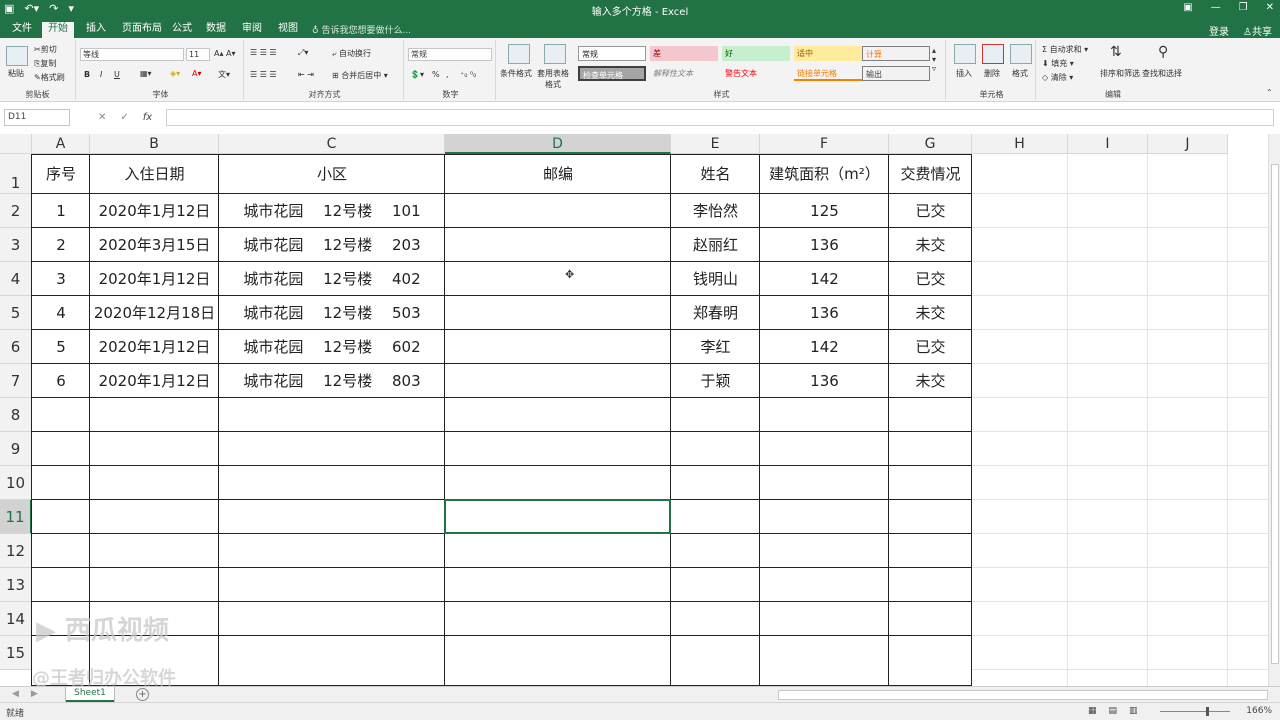  What do you see at coordinates (303, 53) in the screenshot?
I see `orientation-icon: ⤢▾` at bounding box center [303, 53].